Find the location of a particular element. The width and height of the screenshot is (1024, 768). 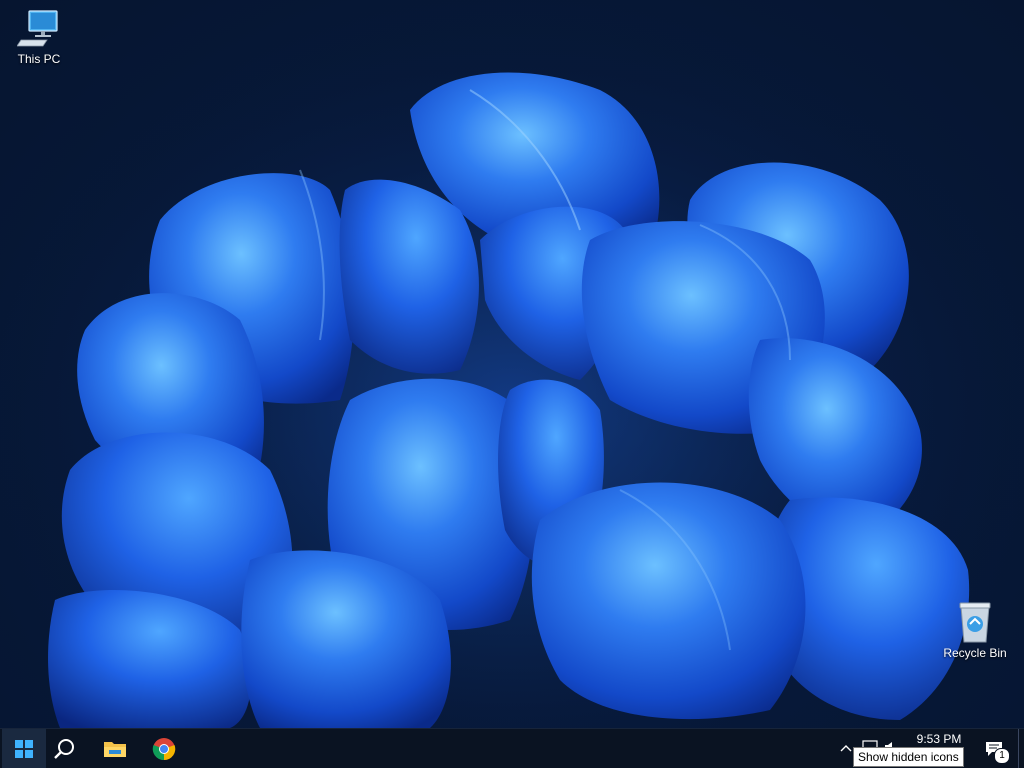

folder-icon is located at coordinates (115, 749).